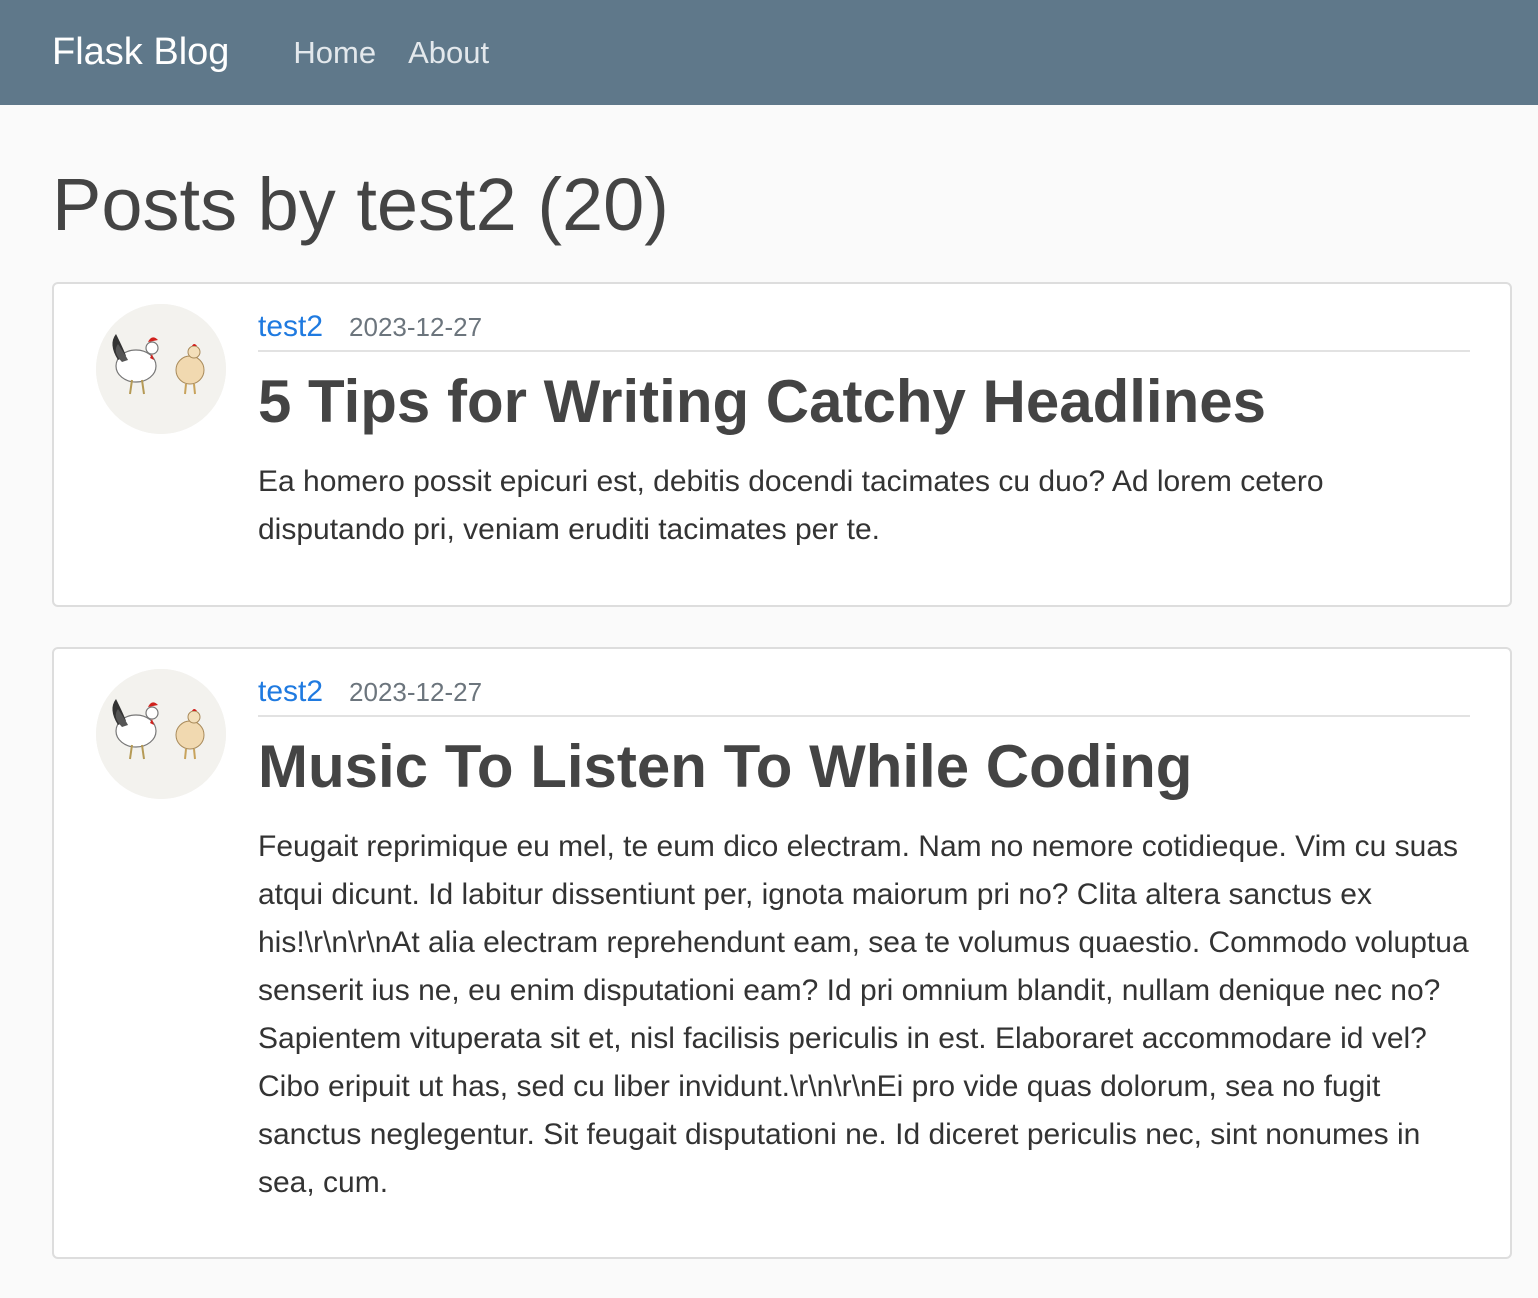 The image size is (1538, 1298). I want to click on post-title-link: Music To Listen To While Coding, so click(864, 767).